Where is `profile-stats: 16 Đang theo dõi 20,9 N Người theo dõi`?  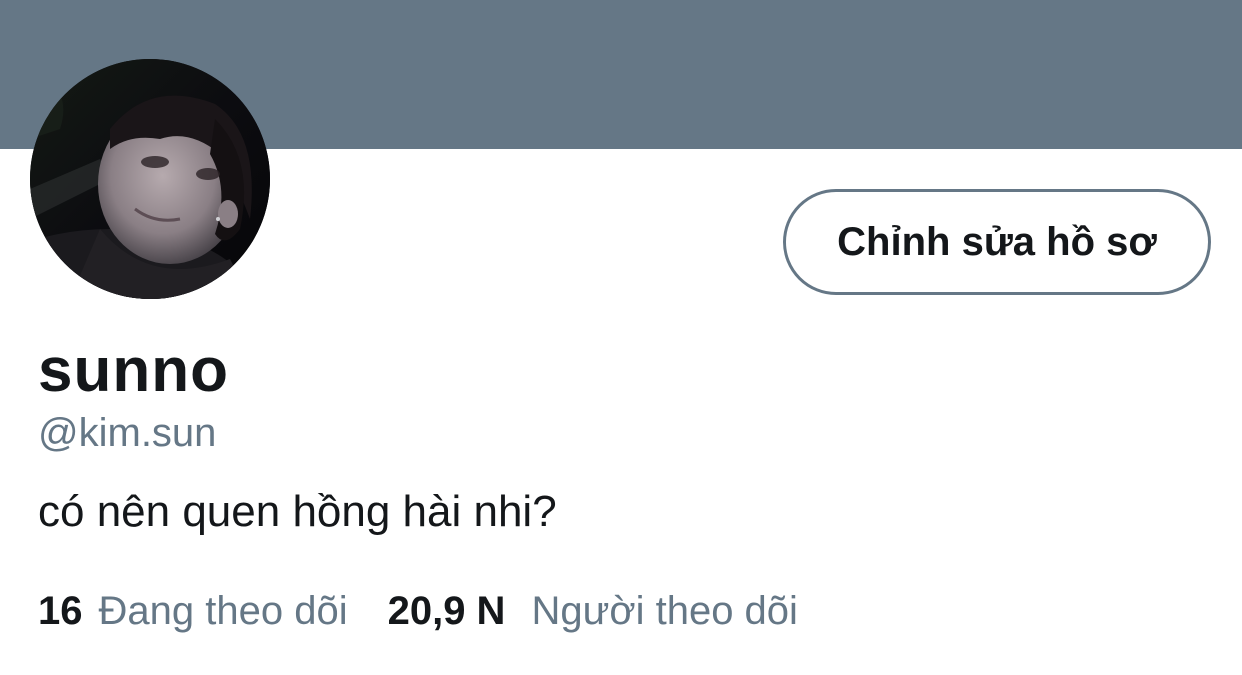
profile-stats: 16 Đang theo dõi 20,9 N Người theo dõi is located at coordinates (418, 611).